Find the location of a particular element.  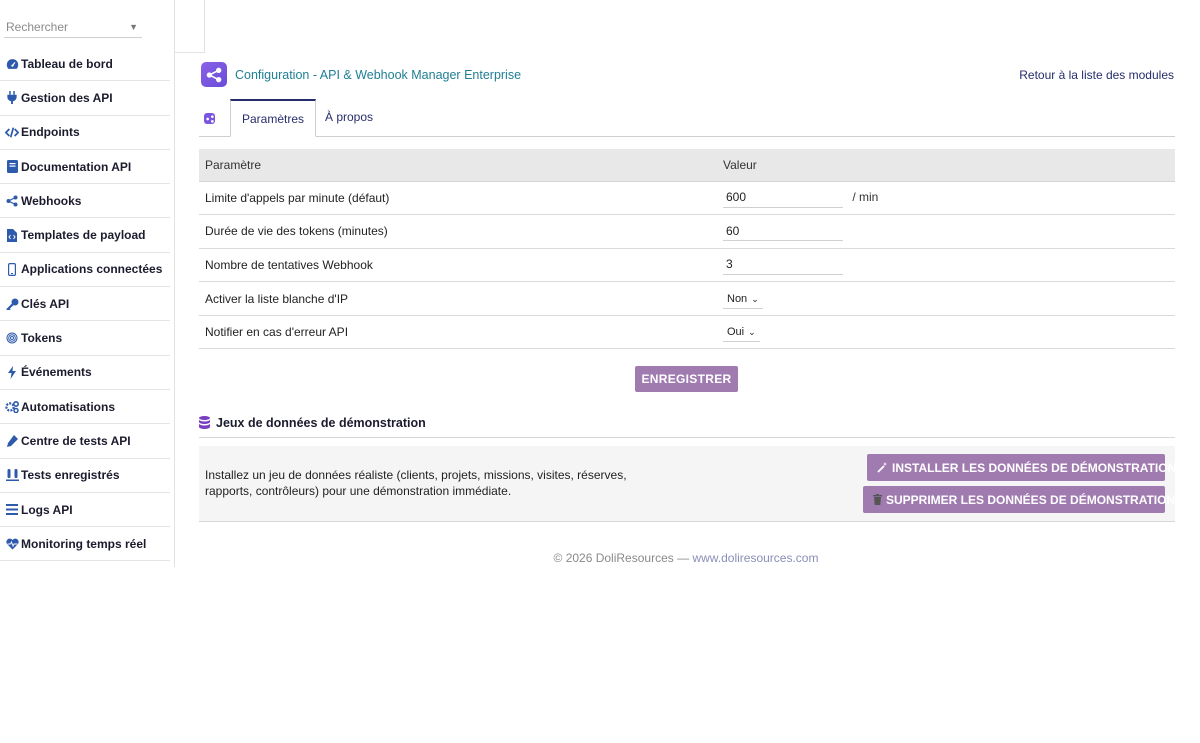

sidebar-item-tokens: Tokens is located at coordinates (85, 338).